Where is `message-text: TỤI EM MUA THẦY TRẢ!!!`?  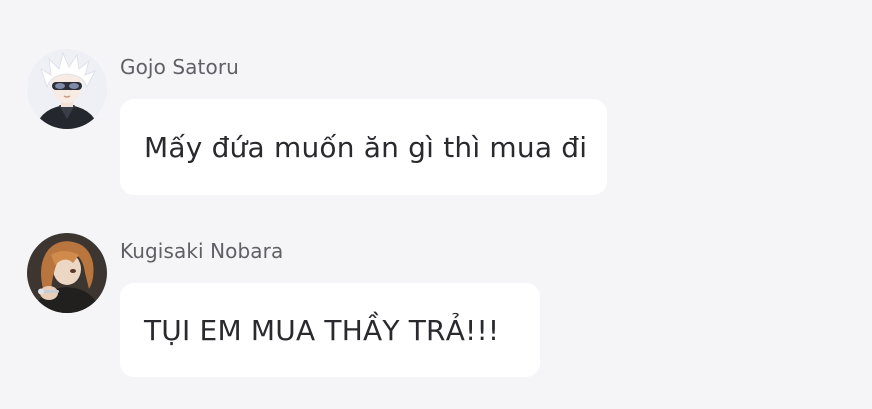
message-text: TỤI EM MUA THẦY TRẢ!!! is located at coordinates (322, 330).